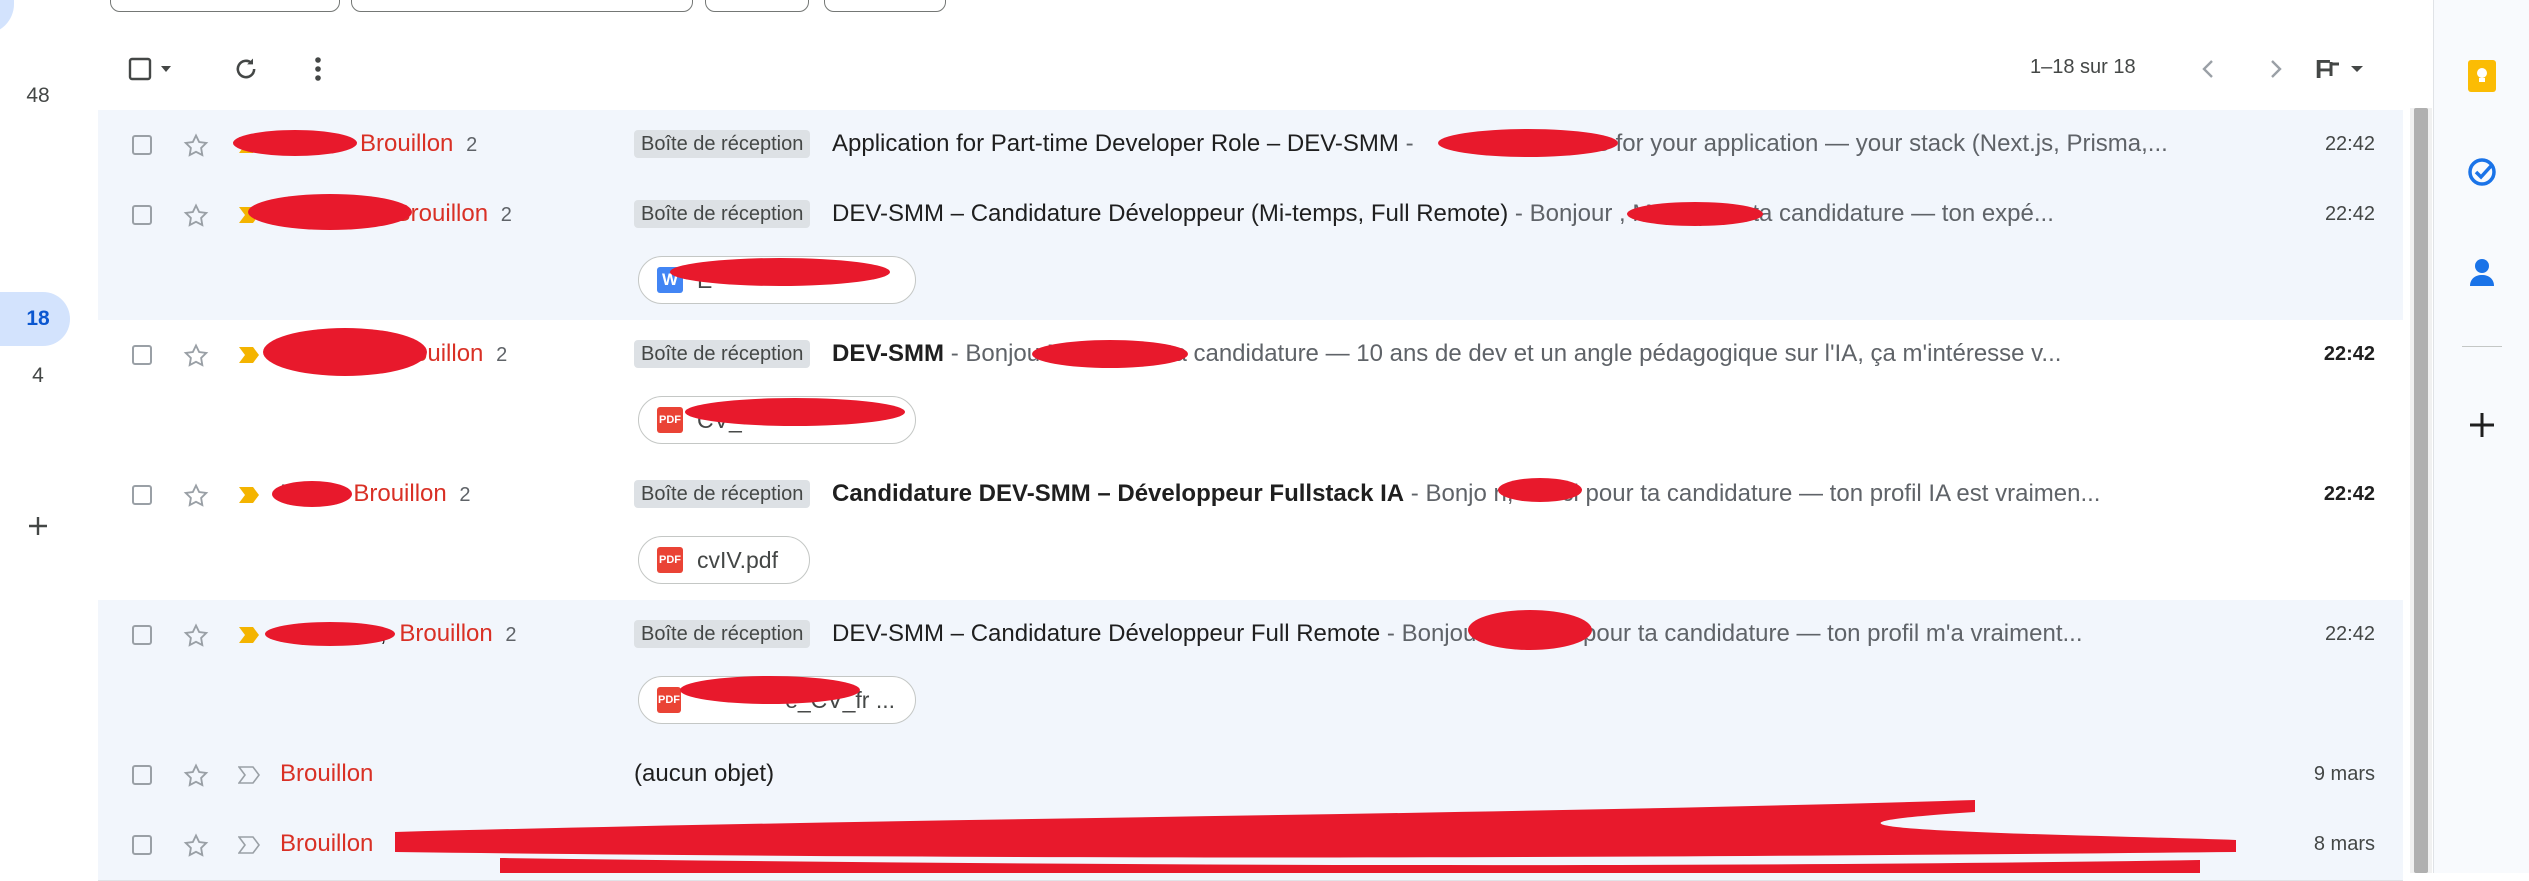  What do you see at coordinates (2421, 490) in the screenshot?
I see `scrollbar-thumb` at bounding box center [2421, 490].